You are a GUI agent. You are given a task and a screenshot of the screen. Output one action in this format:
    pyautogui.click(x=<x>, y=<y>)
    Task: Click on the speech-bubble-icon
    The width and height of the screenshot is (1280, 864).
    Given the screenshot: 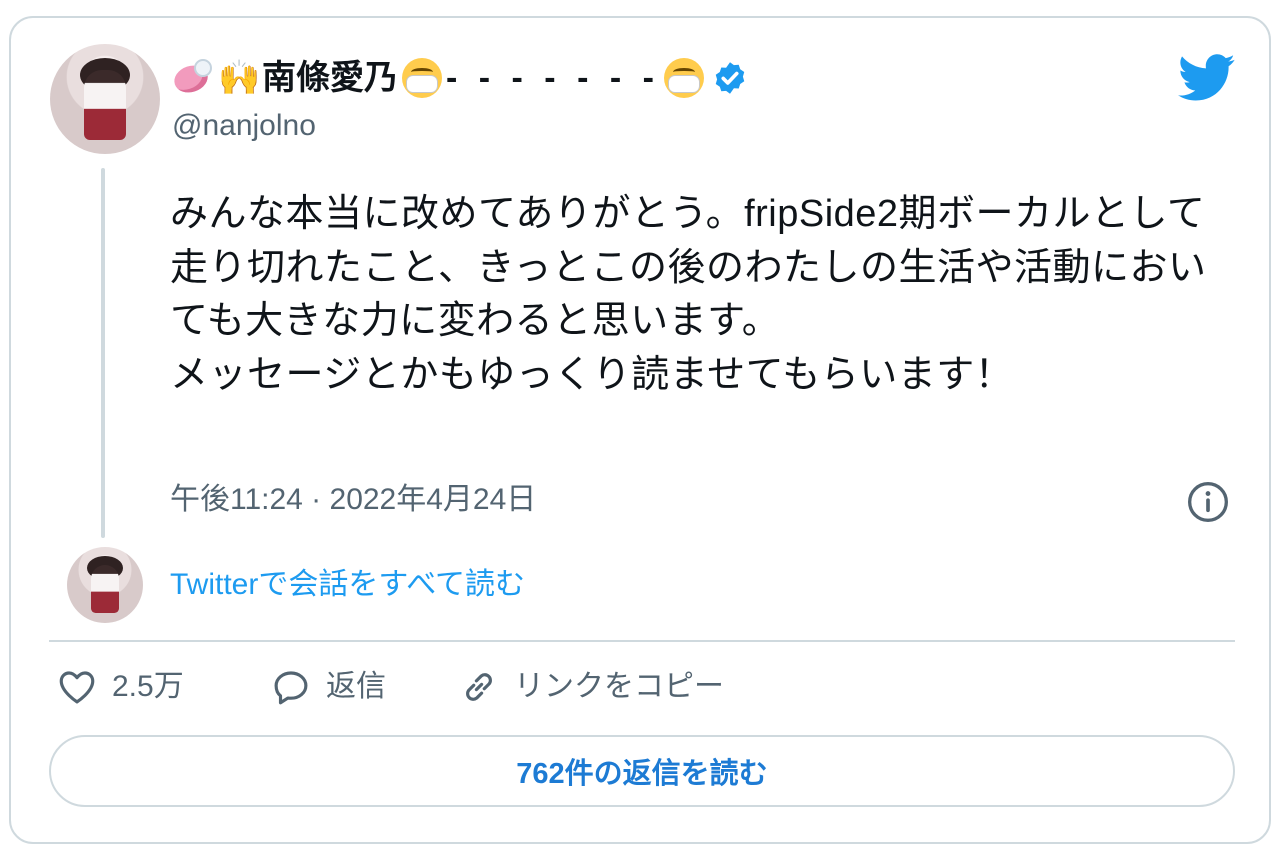 What is the action you would take?
    pyautogui.click(x=291, y=688)
    